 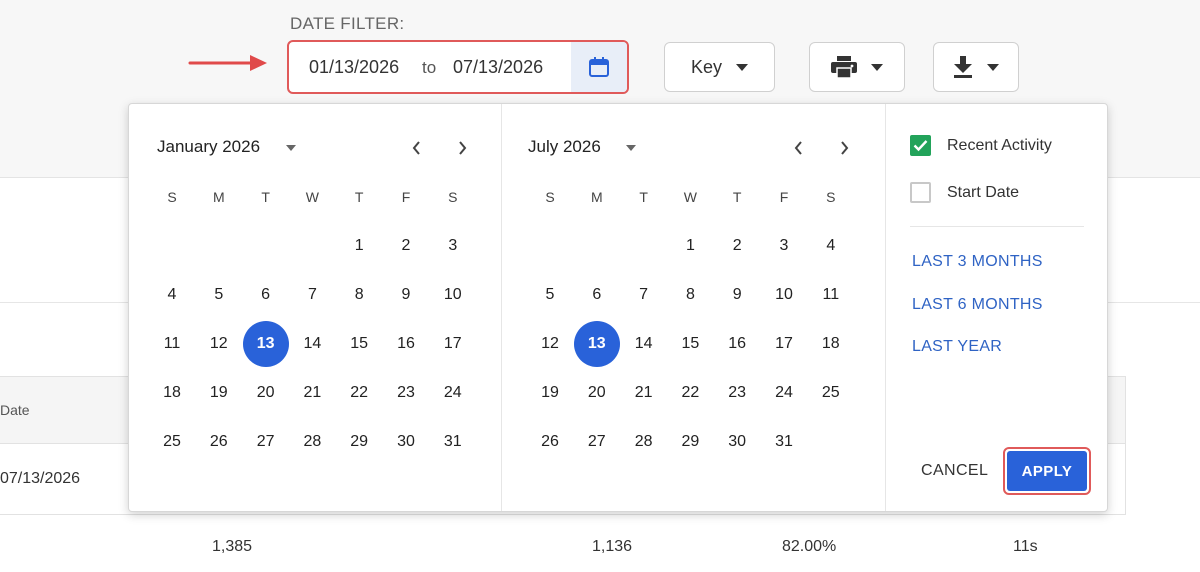 I want to click on end-date-value: 07/13/2026, so click(x=498, y=67).